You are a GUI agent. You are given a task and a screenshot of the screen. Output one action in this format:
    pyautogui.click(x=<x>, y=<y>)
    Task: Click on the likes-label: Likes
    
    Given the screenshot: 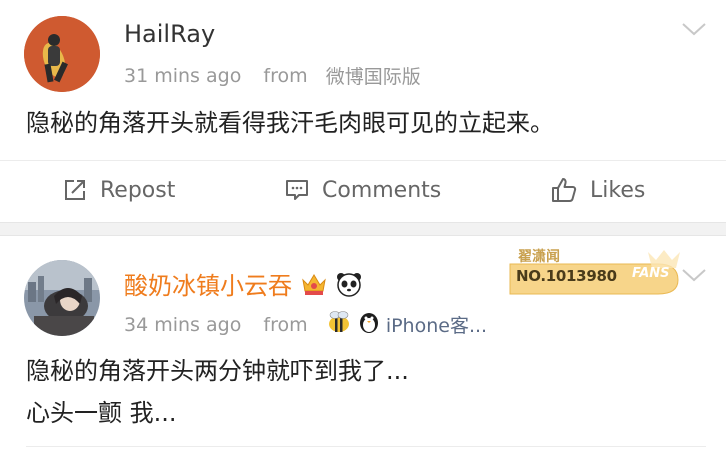 What is the action you would take?
    pyautogui.click(x=618, y=190)
    